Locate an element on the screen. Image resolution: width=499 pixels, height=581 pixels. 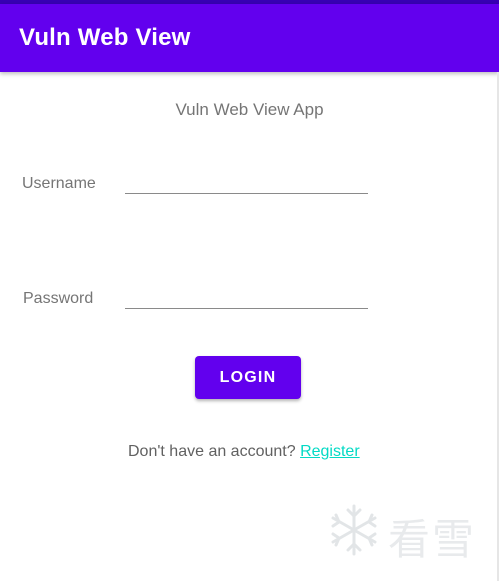
register-link: Register is located at coordinates (330, 451).